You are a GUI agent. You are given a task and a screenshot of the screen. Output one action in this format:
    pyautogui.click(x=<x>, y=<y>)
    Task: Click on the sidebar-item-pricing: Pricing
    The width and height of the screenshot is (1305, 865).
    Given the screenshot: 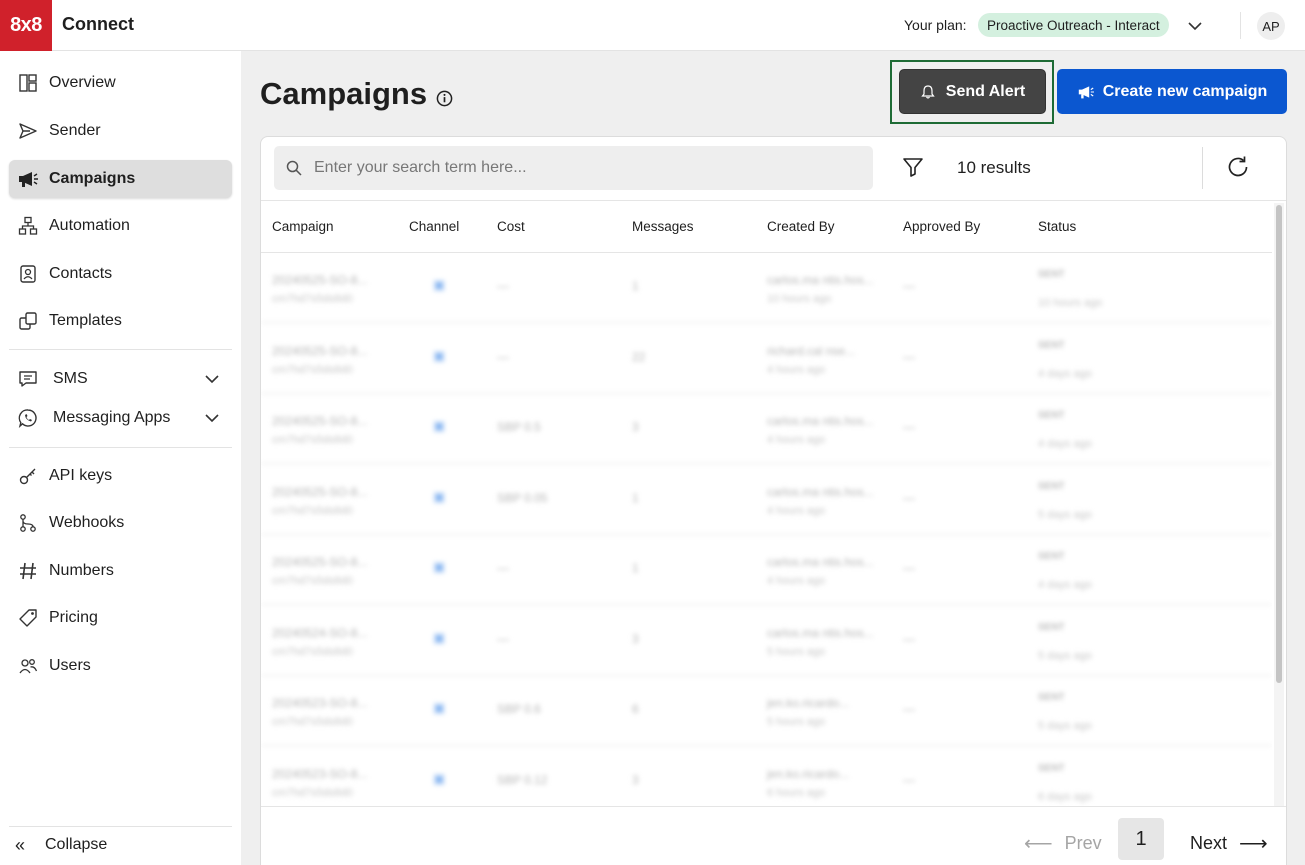 What is the action you would take?
    pyautogui.click(x=120, y=618)
    